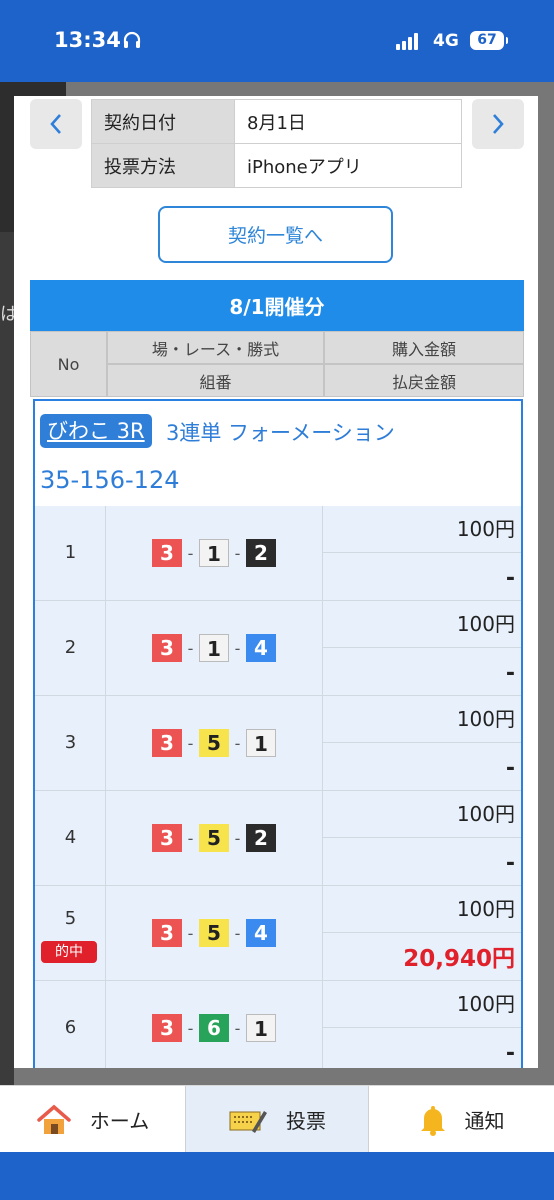 This screenshot has width=554, height=1200. I want to click on table-row: 2 3-1-4 100円 -, so click(278, 648).